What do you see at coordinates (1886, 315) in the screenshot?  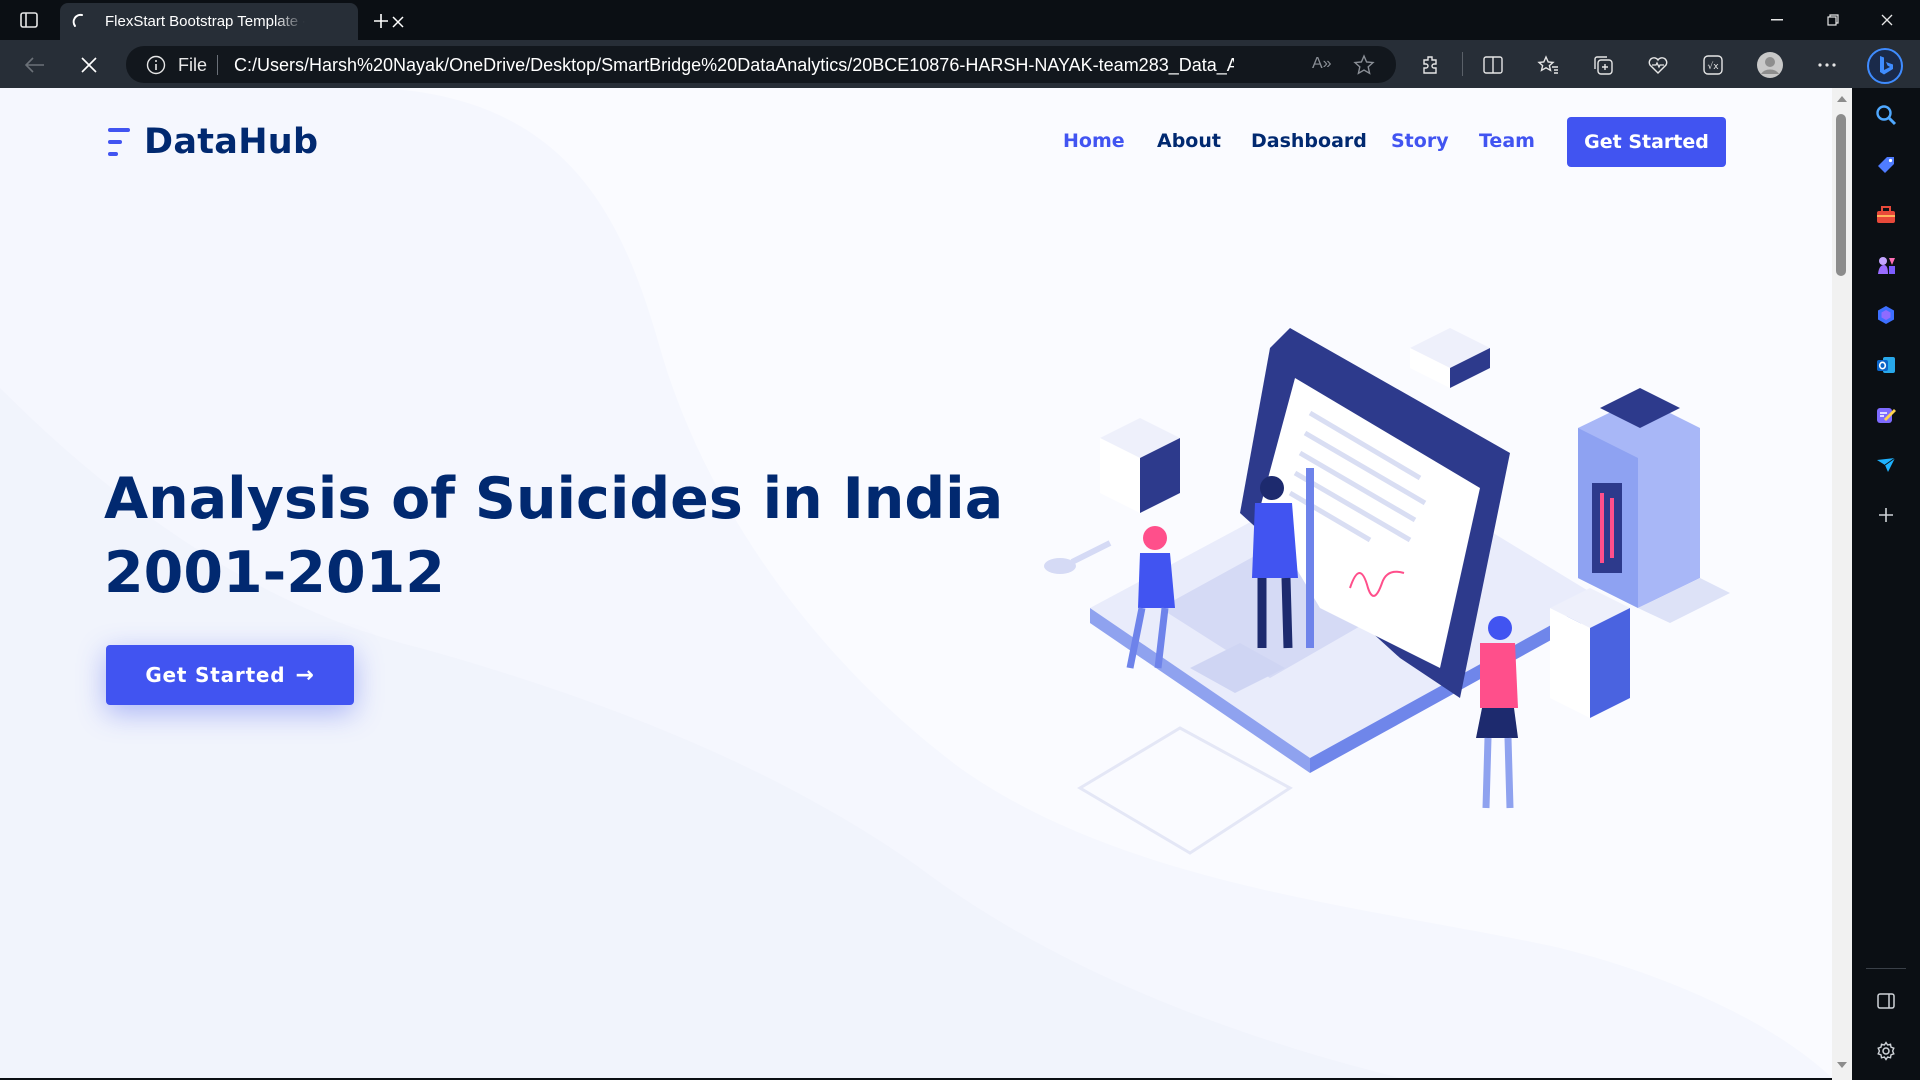 I see `copilot-icon` at bounding box center [1886, 315].